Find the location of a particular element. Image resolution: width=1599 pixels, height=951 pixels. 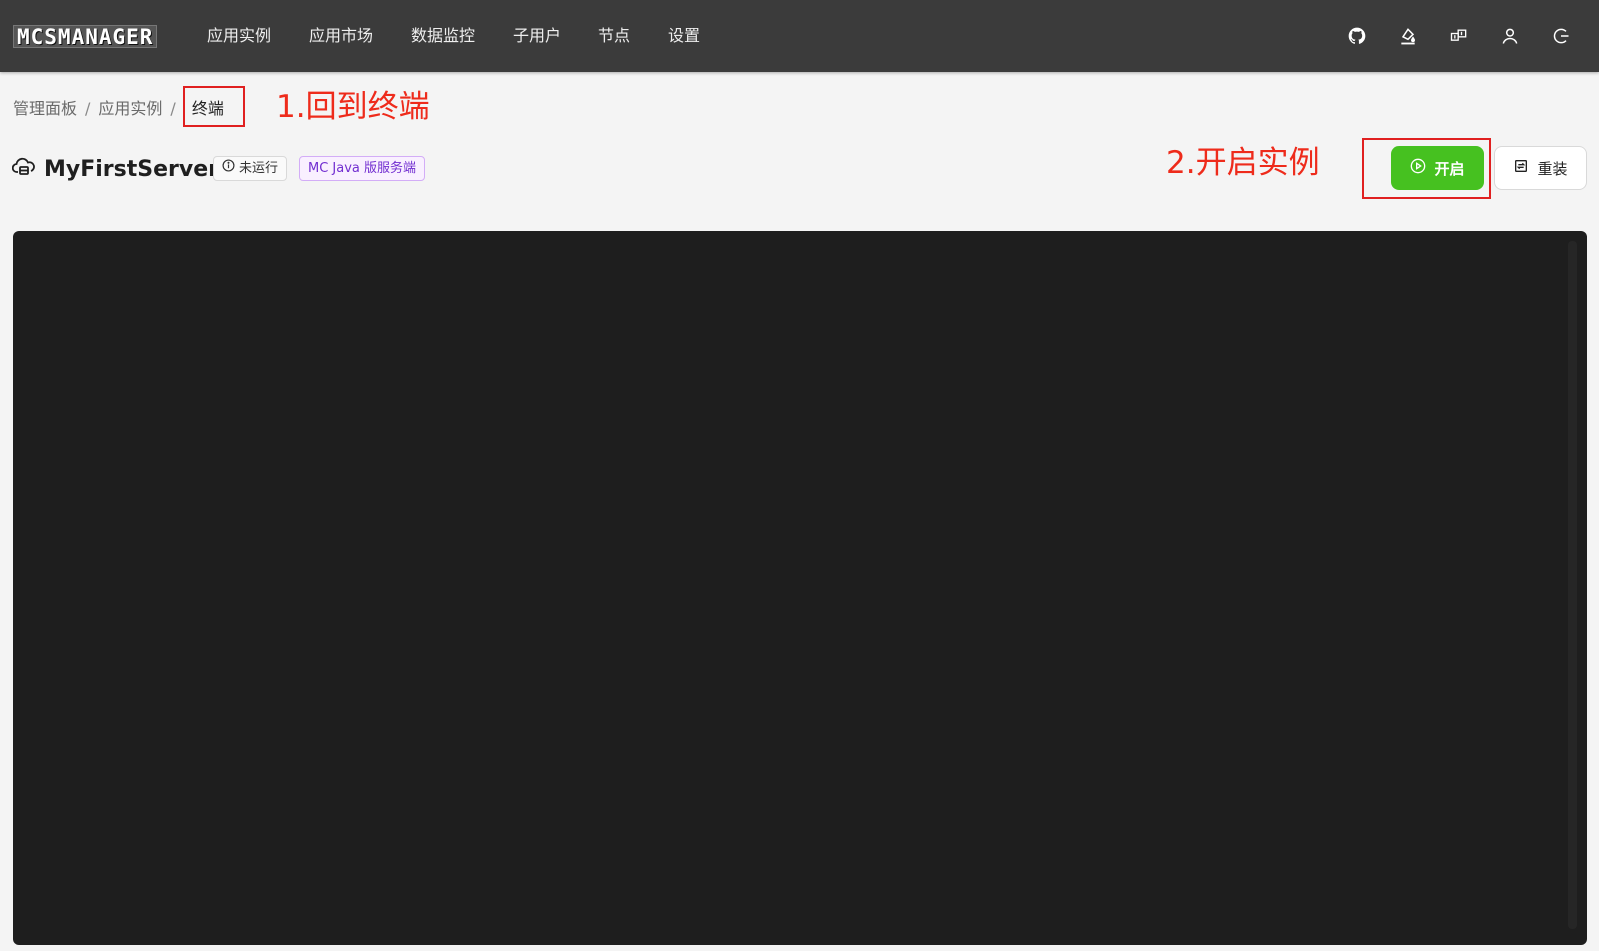

mcsmanager-logo: MCSMANAGER is located at coordinates (85, 36).